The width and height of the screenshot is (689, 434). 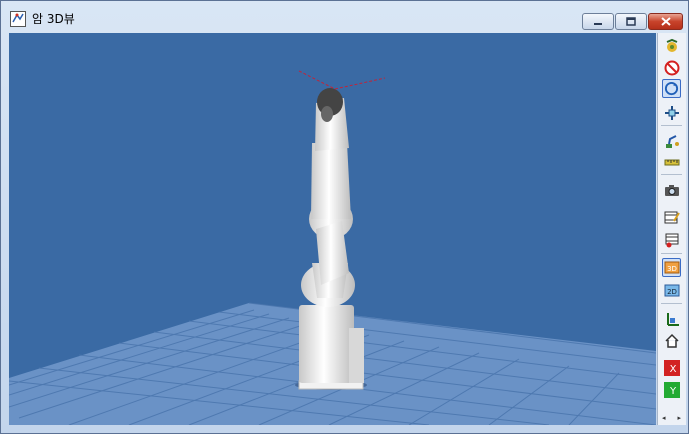 I want to click on view-3d-label: 3D, so click(x=672, y=269).